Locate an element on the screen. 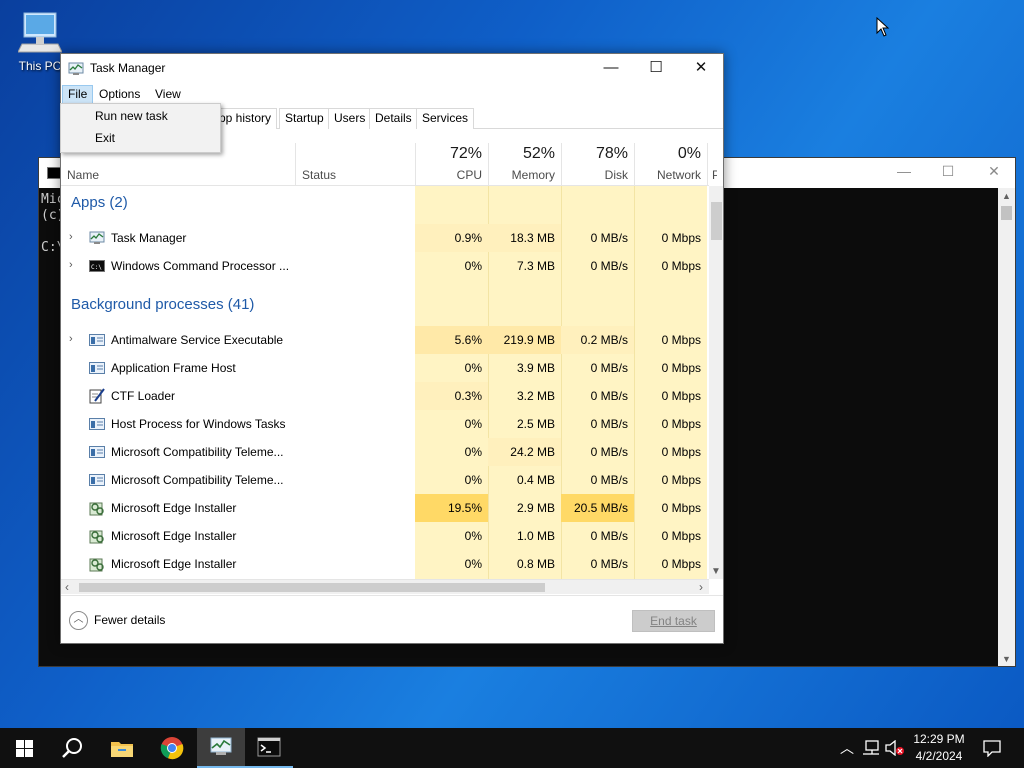 The height and width of the screenshot is (768, 1024). close-button: ✕ is located at coordinates (700, 69).